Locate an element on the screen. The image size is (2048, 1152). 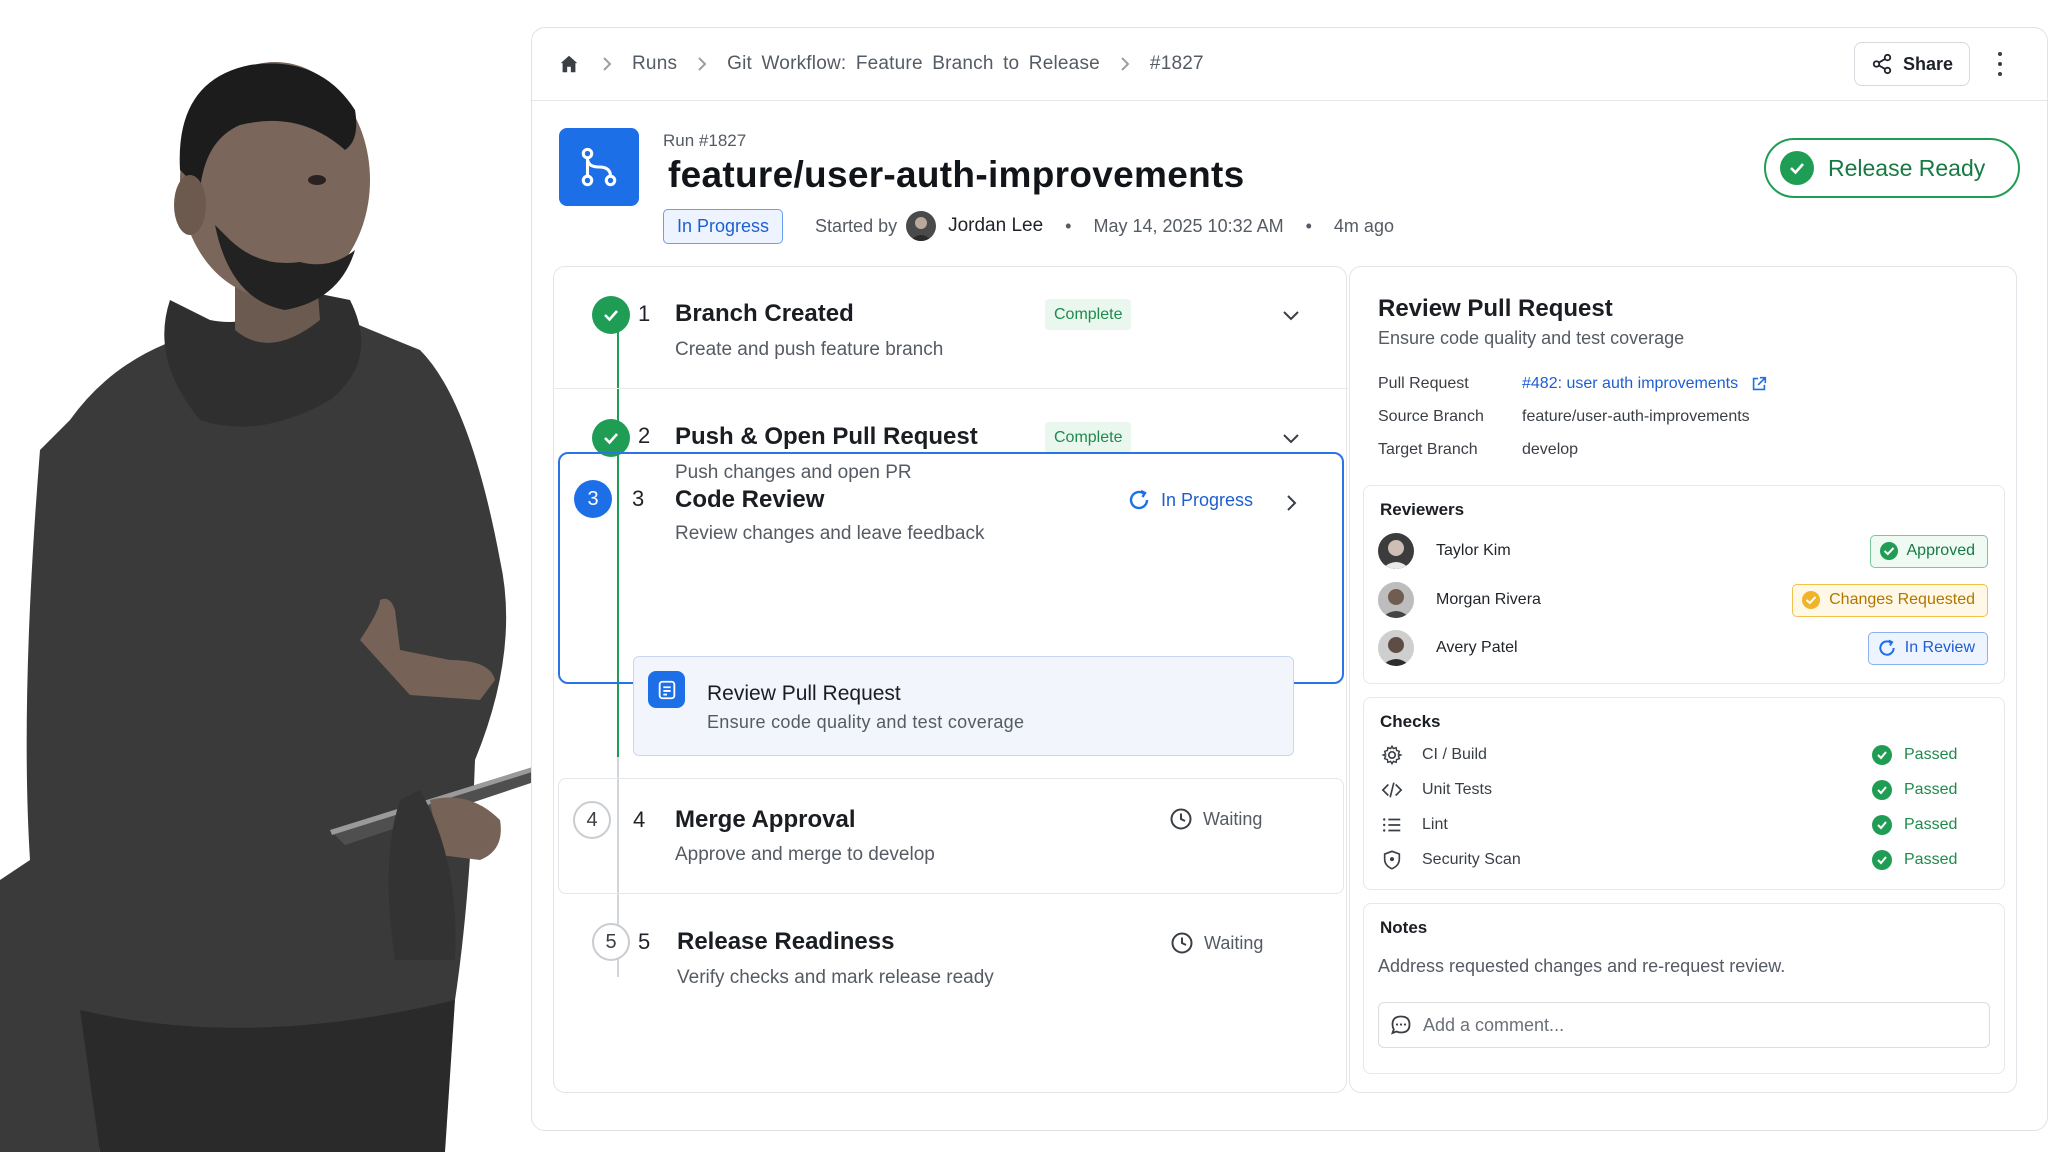
reviewer-row: Avery Patel In Review is located at coordinates (1683, 648).